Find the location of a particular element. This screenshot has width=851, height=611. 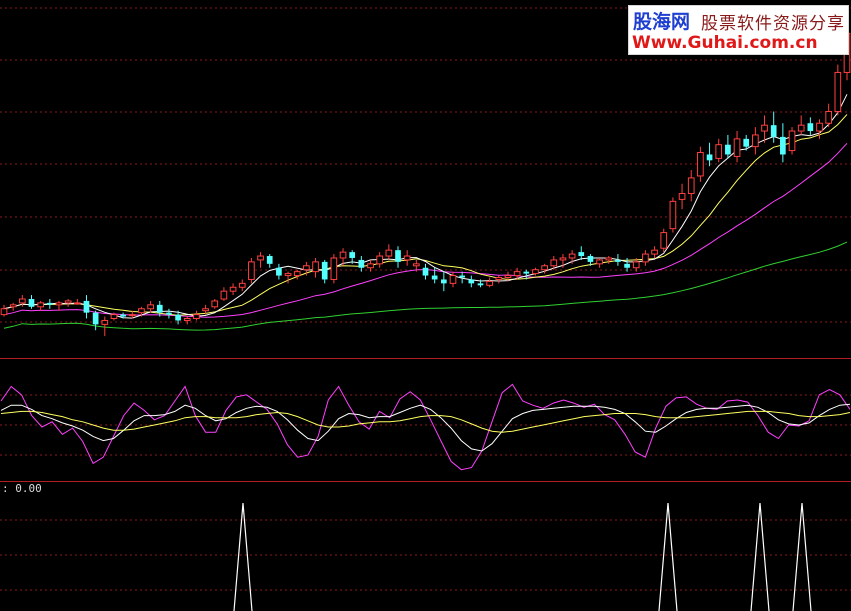

watermark-brand: 股海网 is located at coordinates (662, 22).